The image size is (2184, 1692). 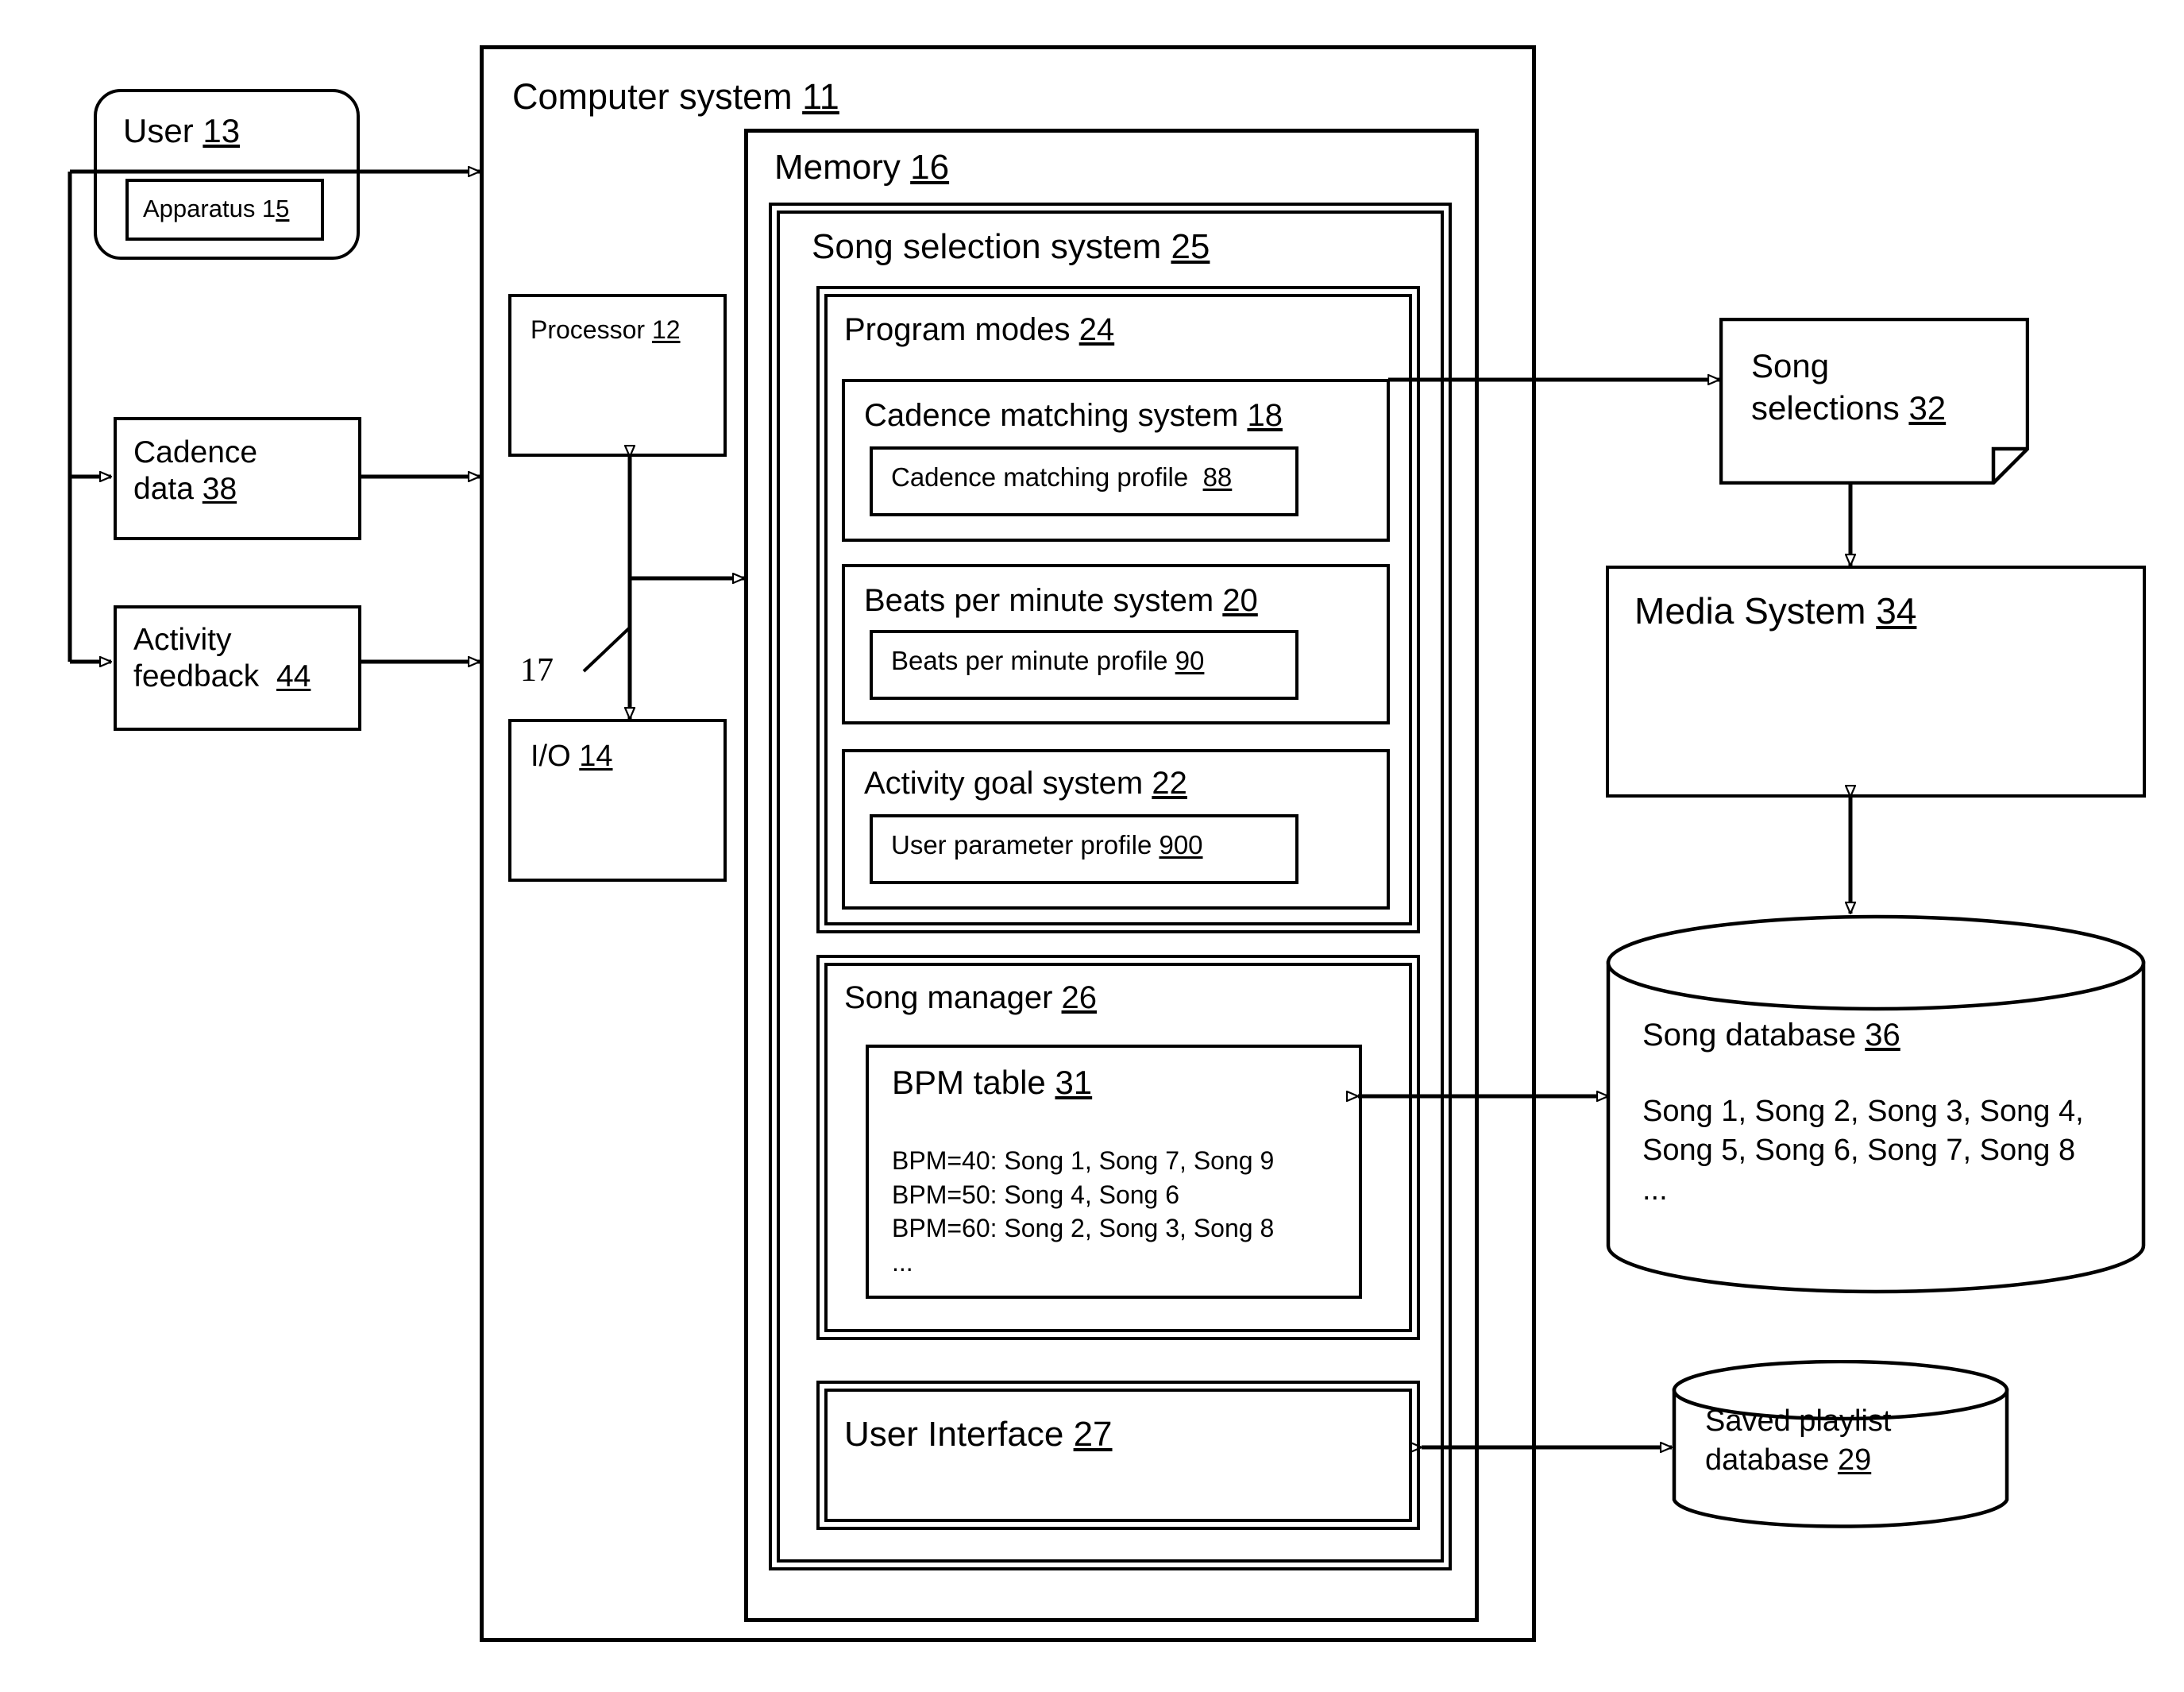 I want to click on apparatus-label: Apparatus 15, so click(x=216, y=209).